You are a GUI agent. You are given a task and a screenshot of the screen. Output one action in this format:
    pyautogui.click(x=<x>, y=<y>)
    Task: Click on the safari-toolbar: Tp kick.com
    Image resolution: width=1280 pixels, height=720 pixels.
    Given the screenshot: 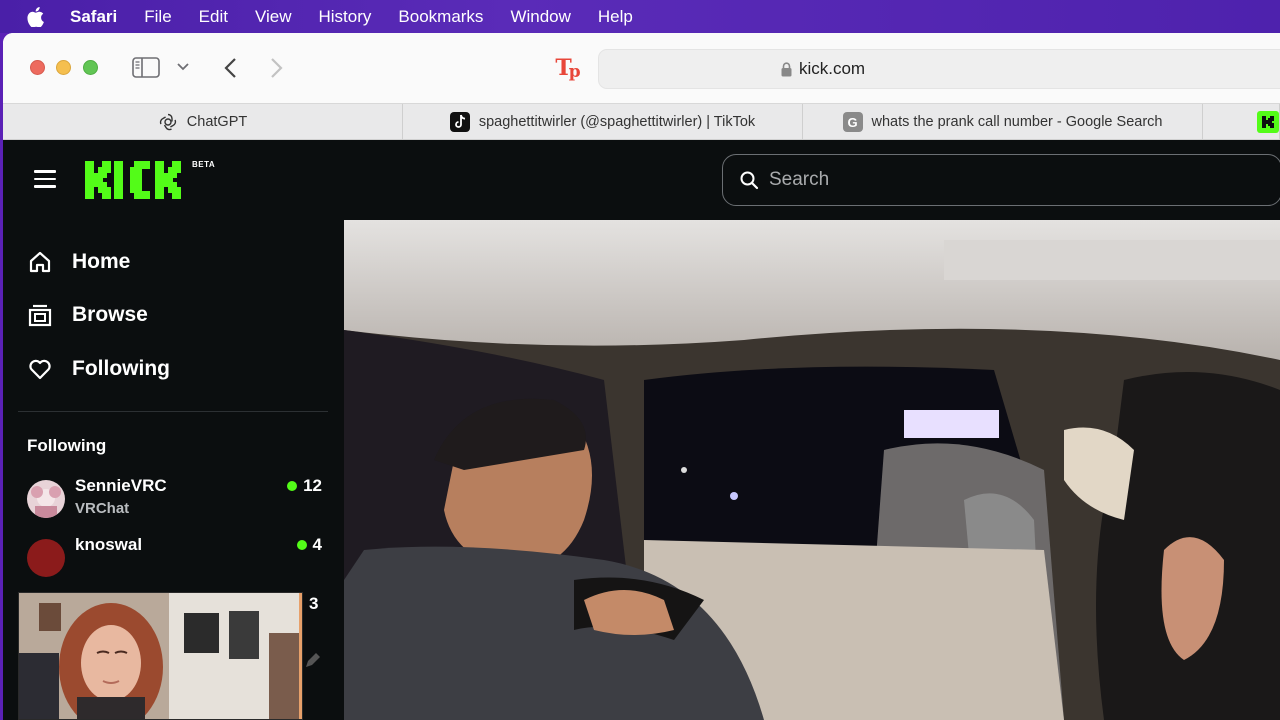 What is the action you would take?
    pyautogui.click(x=641, y=68)
    